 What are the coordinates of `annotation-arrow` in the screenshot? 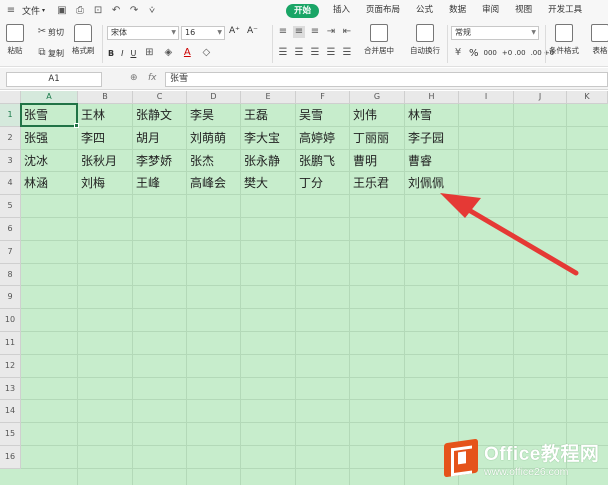 It's located at (509, 234).